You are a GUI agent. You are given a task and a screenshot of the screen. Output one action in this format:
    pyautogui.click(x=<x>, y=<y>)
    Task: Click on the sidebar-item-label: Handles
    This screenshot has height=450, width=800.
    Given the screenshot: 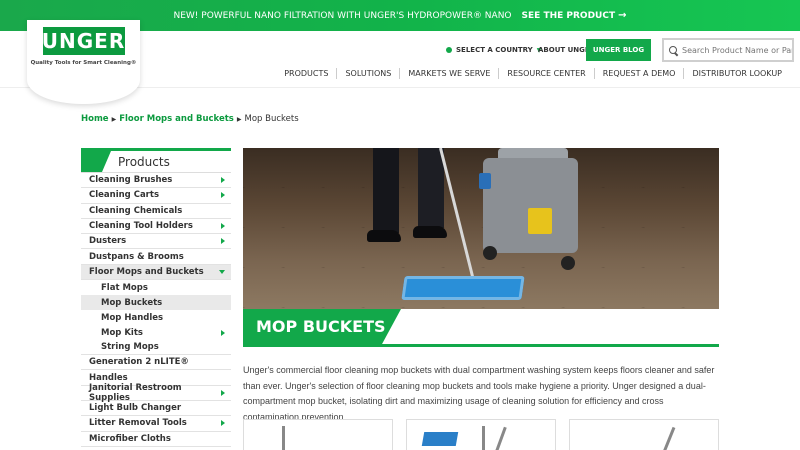 What is the action you would take?
    pyautogui.click(x=108, y=377)
    